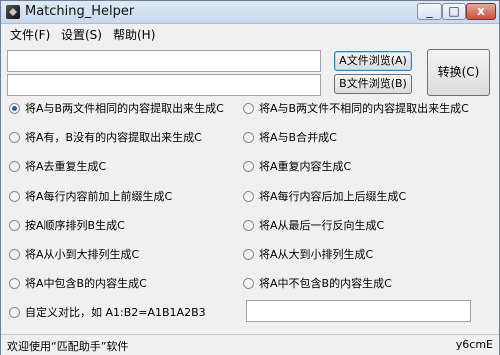  Describe the element at coordinates (113, 137) in the screenshot. I see `option-label: 将A有，B没有的内容提取出来生成C` at that location.